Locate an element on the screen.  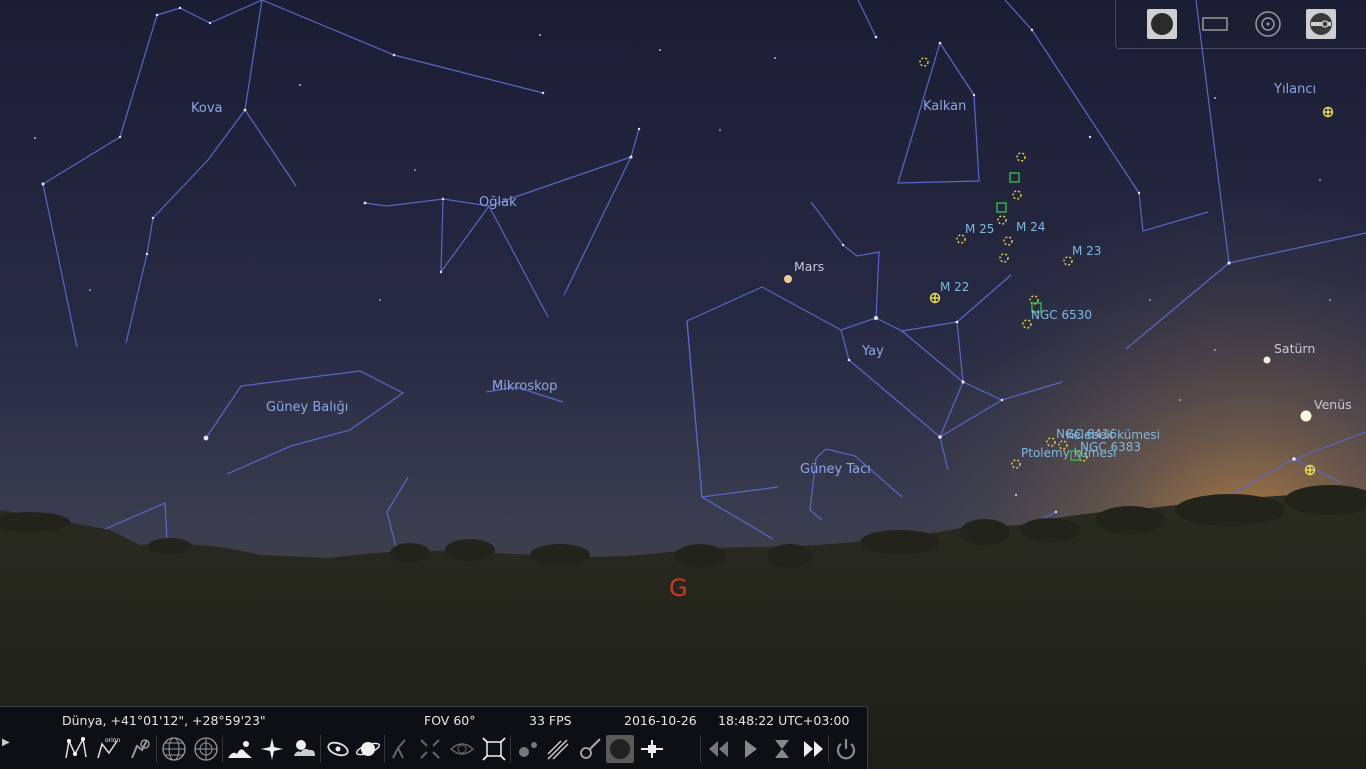
center-on-object-button is located at coordinates (430, 749).